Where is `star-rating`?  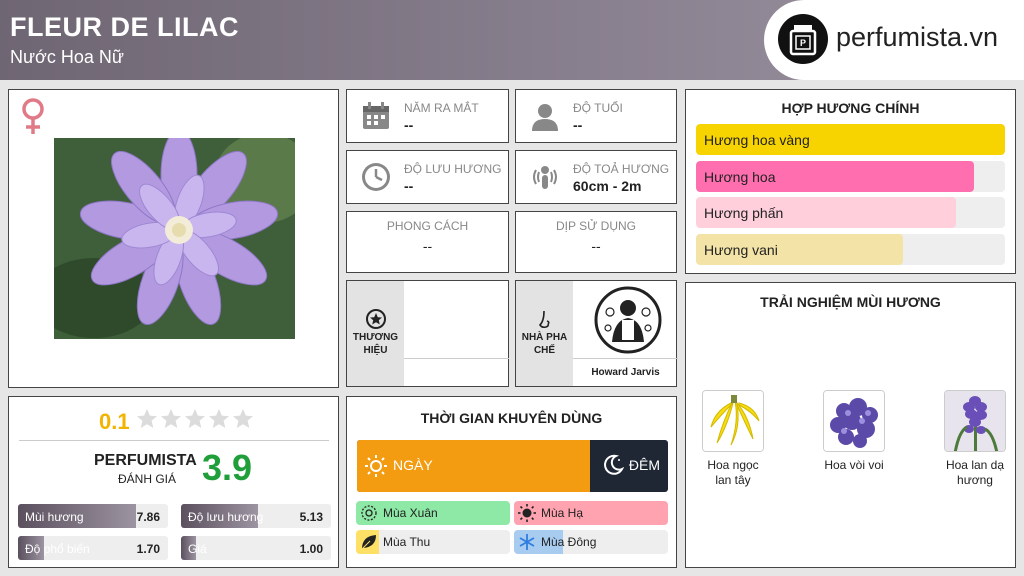
star-rating is located at coordinates (196, 420).